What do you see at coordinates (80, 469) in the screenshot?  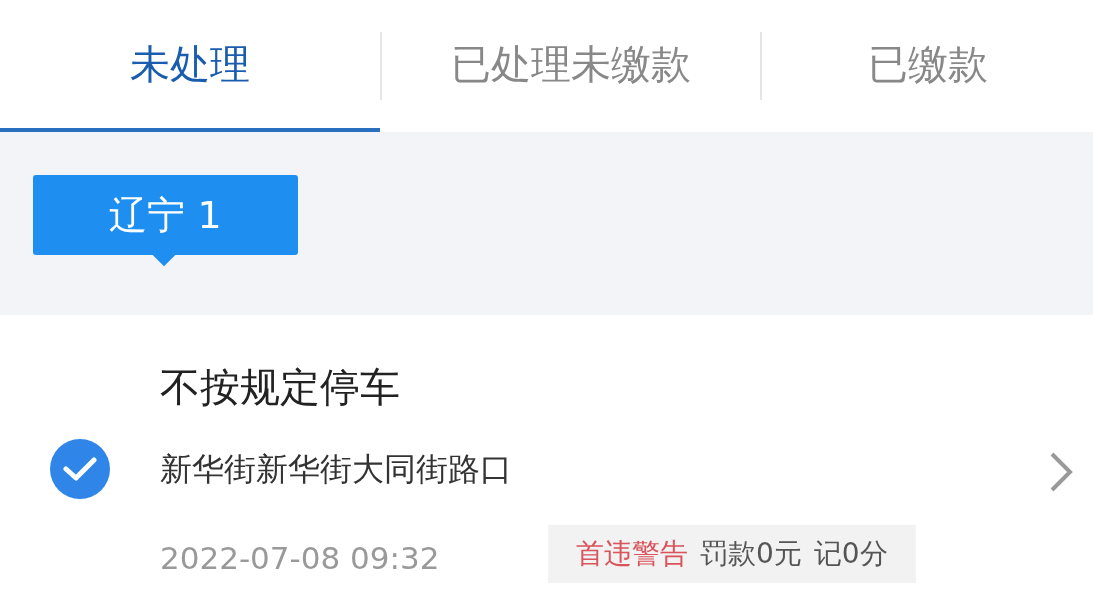 I see `checked-icon` at bounding box center [80, 469].